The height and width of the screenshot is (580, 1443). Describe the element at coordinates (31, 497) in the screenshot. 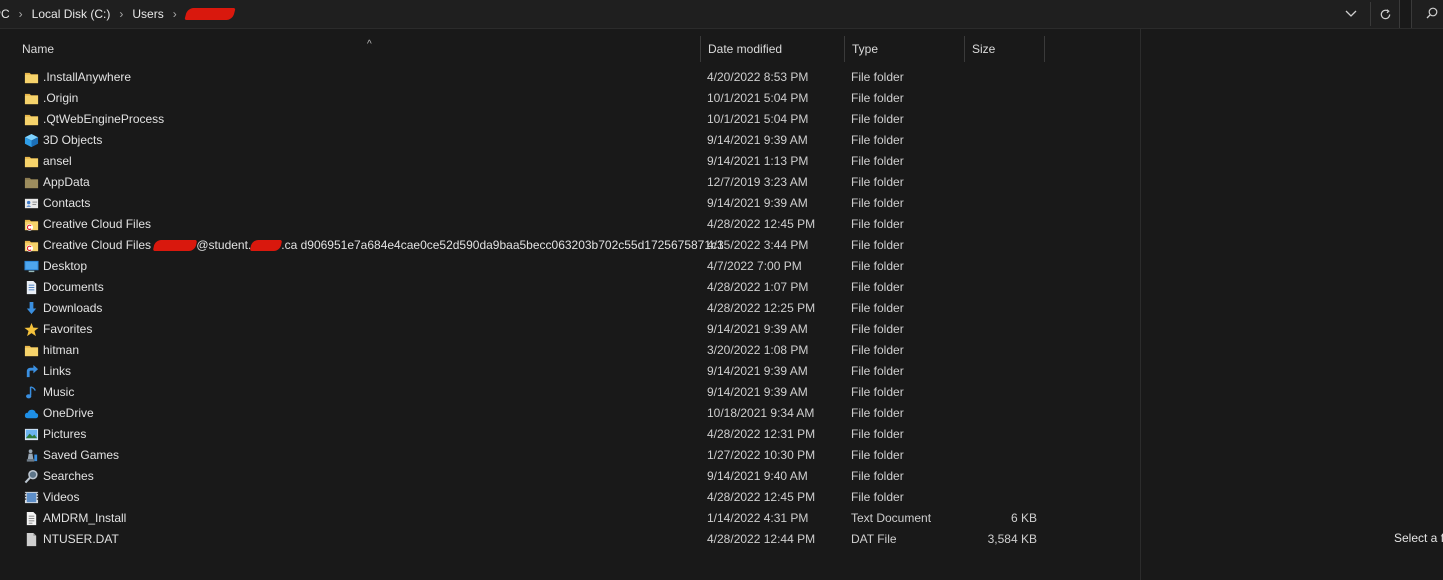

I see `videos-icon` at that location.